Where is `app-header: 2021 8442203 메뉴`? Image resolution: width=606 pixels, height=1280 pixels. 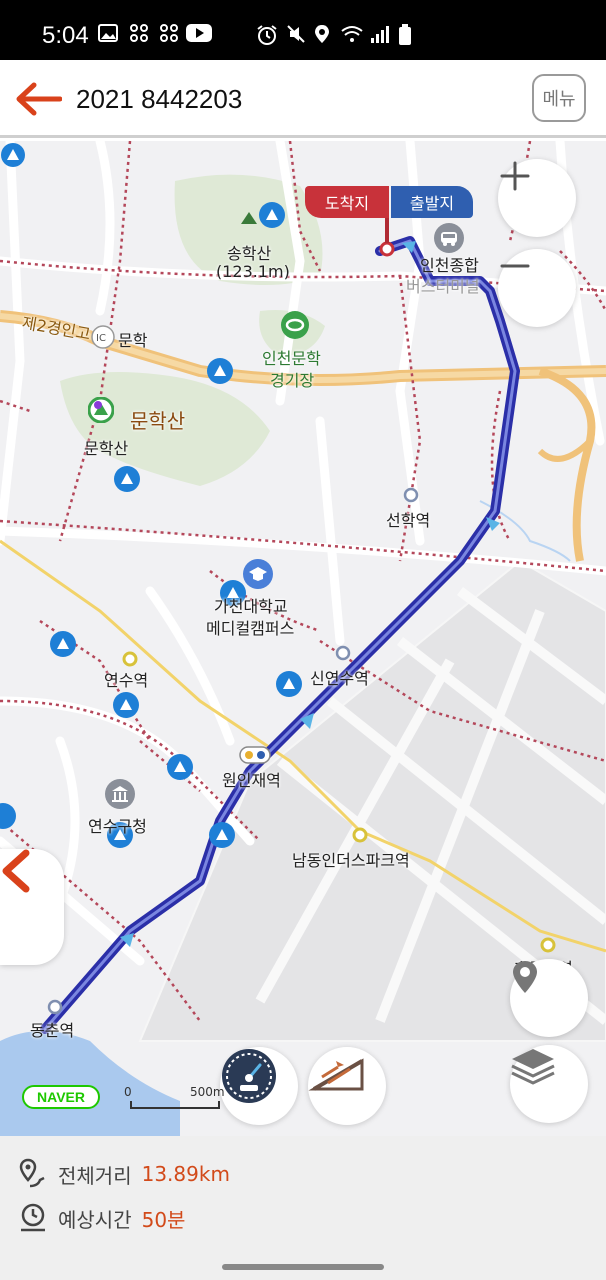
app-header: 2021 8442203 메뉴 is located at coordinates (303, 99).